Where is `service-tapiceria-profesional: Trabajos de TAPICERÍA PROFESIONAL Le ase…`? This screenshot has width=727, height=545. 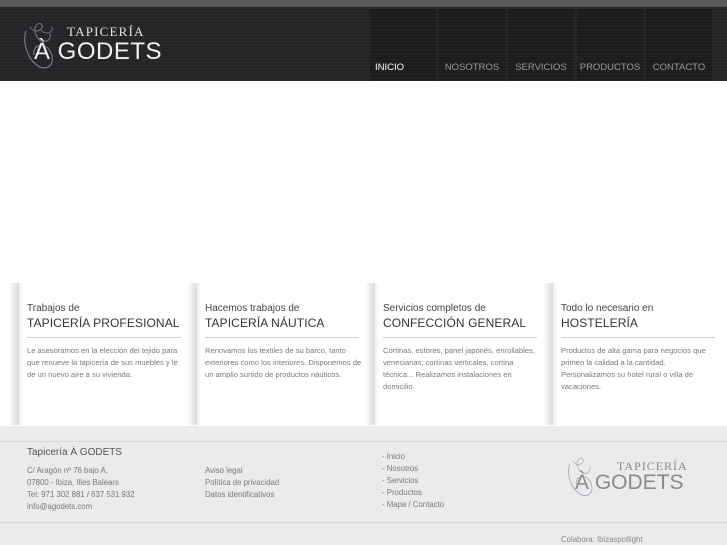
service-tapiceria-profesional: Trabajos de TAPICERÍA PROFESIONAL Le ase… is located at coordinates (104, 354).